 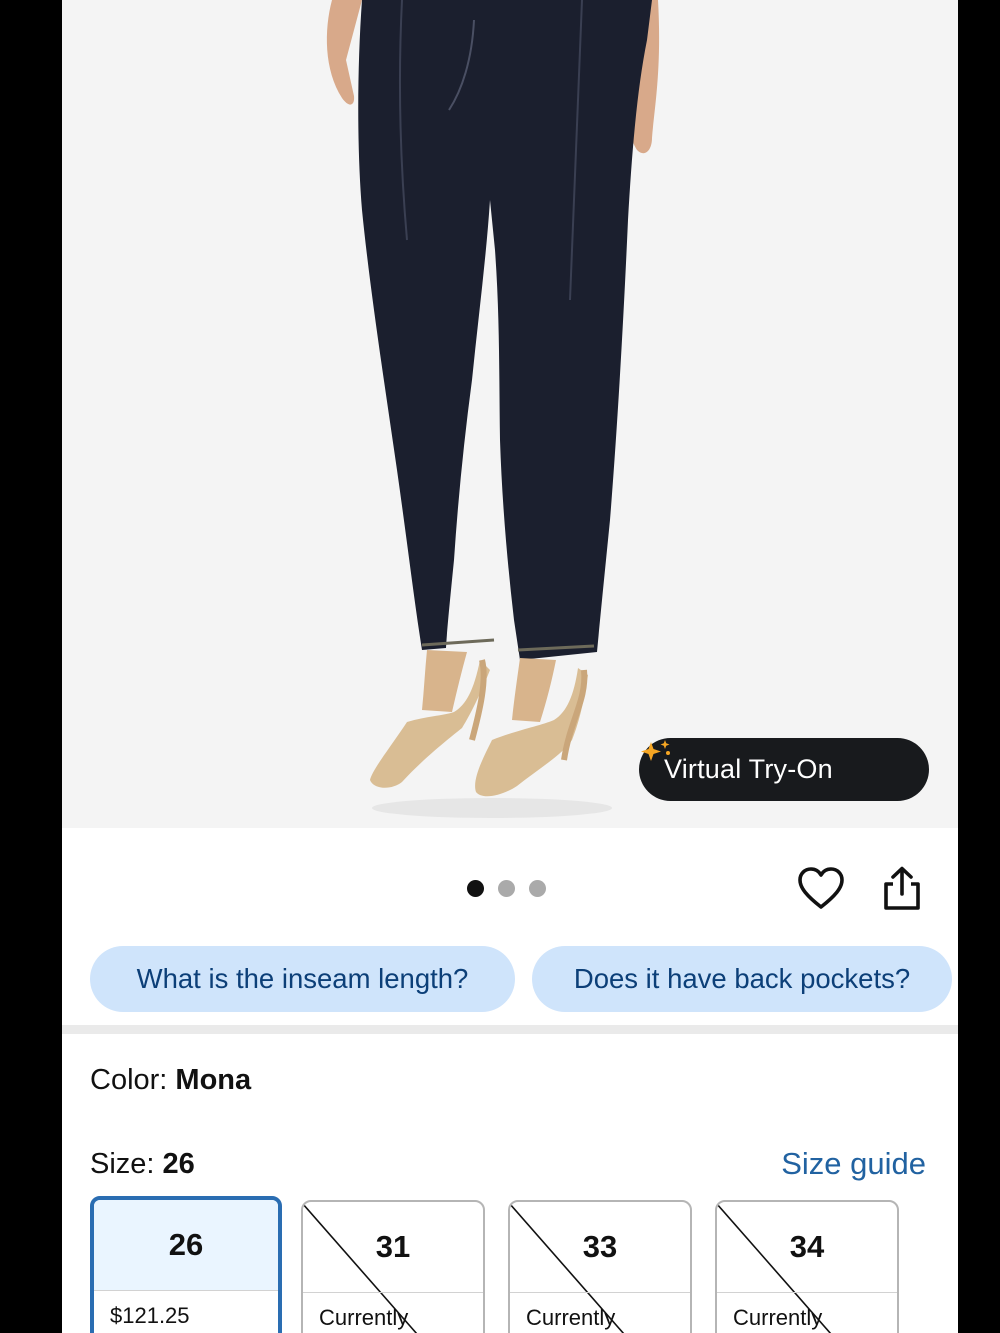 I want to click on share-button, so click(x=902, y=889).